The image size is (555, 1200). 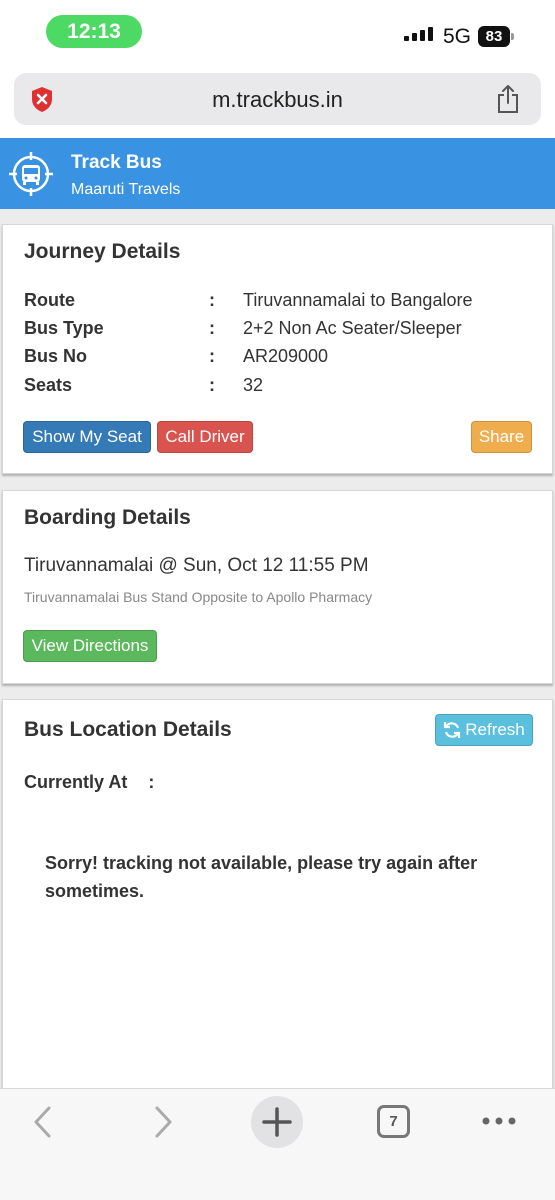 I want to click on boarding-place: Tiruvannamalai @ Sun, Oct 12 11:55 PM, so click(x=196, y=565).